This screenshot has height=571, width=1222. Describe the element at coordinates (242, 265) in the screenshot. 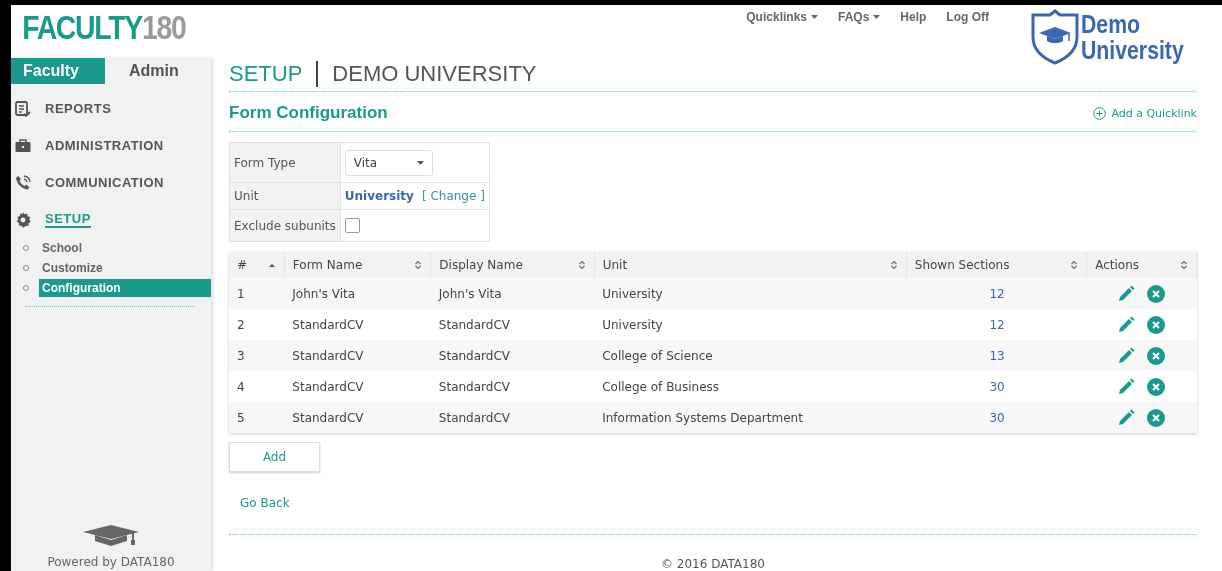

I see `column-header: #` at that location.